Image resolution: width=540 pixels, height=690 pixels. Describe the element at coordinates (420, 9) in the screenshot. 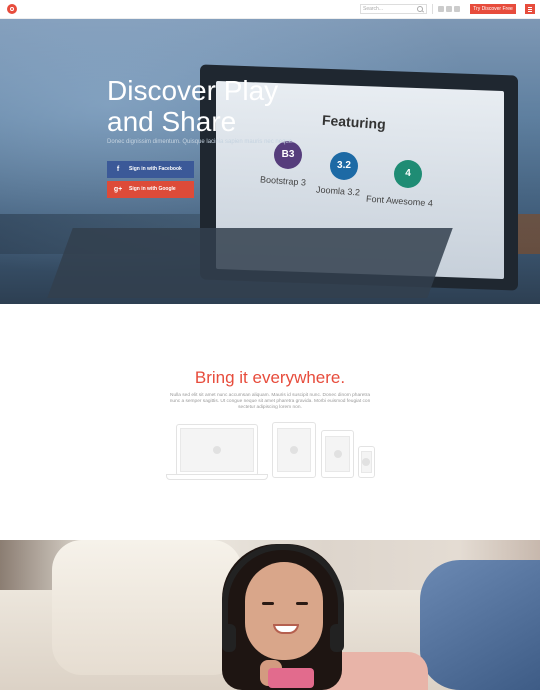

I see `search-icon` at that location.